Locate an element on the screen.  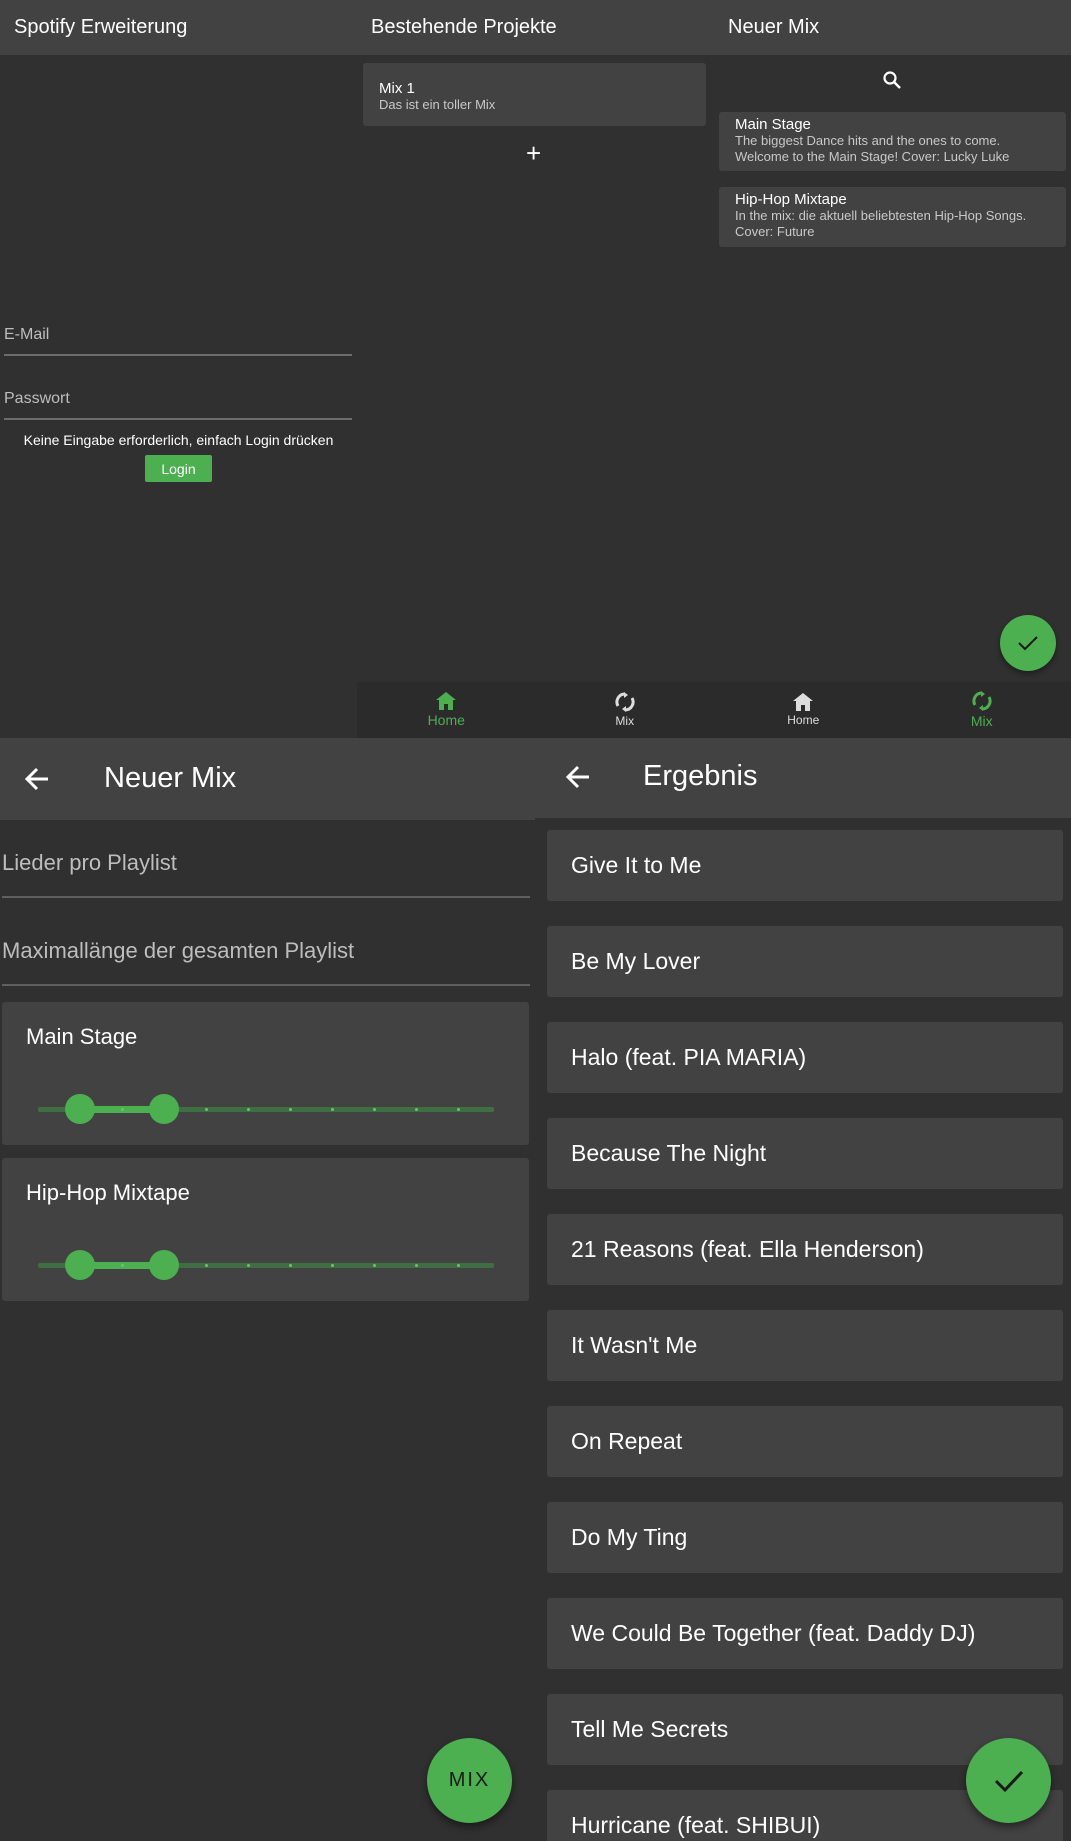
song-item: Halo (feat. PIA MARIA) is located at coordinates (805, 1057).